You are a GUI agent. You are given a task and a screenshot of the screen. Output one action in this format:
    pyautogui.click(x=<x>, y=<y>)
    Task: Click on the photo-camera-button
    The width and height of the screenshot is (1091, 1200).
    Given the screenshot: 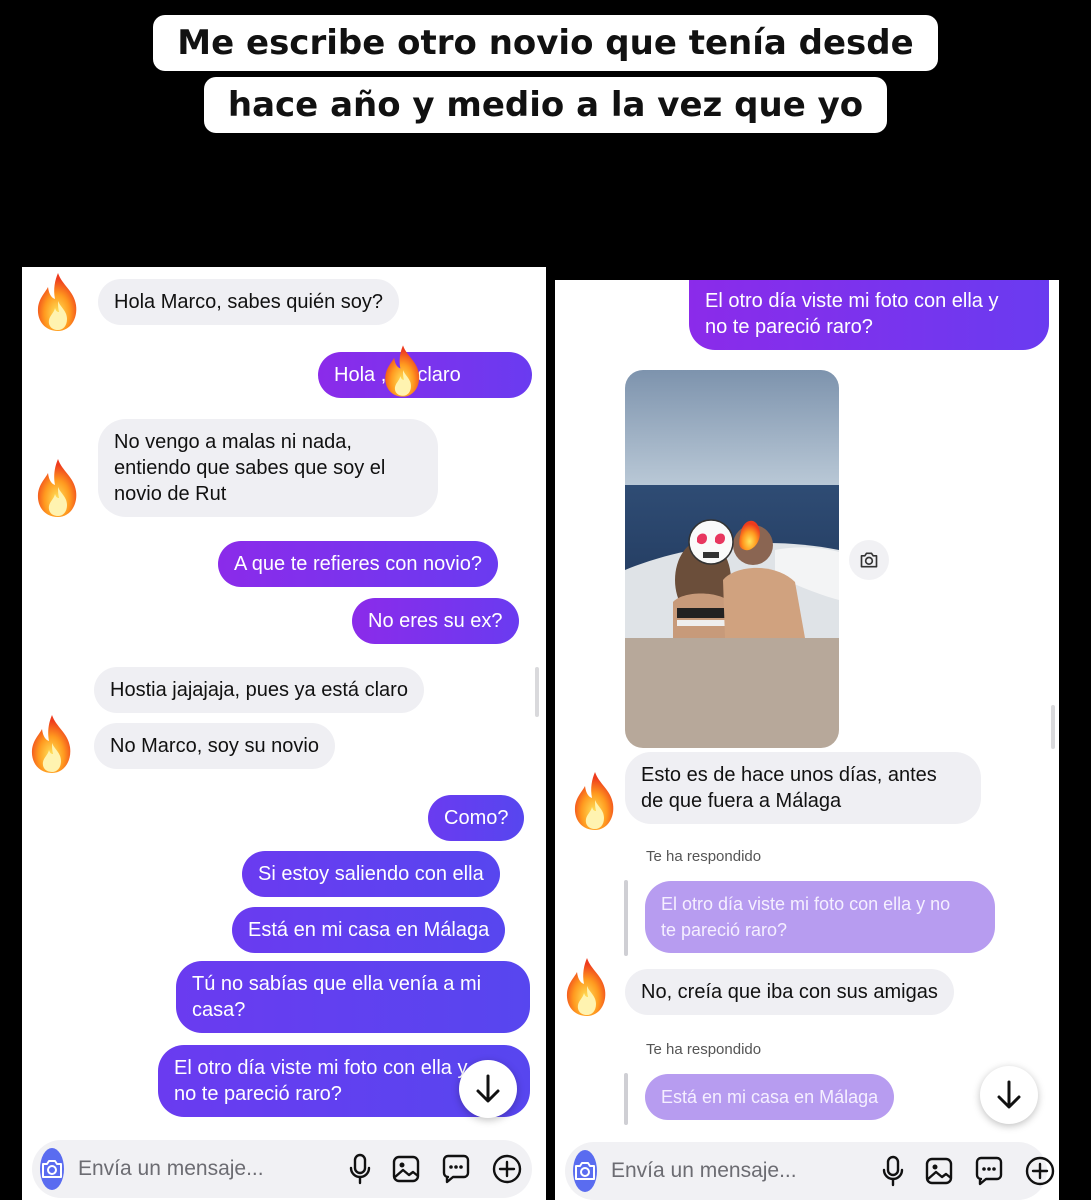 What is the action you would take?
    pyautogui.click(x=869, y=560)
    